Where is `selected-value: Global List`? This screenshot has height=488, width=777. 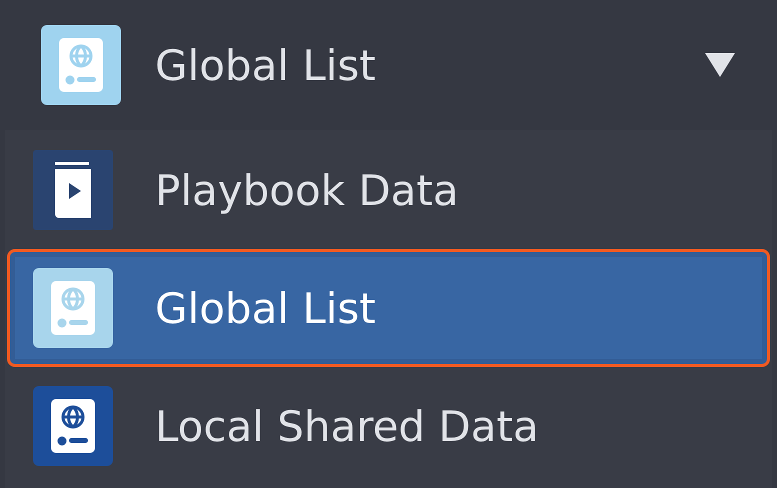 selected-value: Global List is located at coordinates (266, 65).